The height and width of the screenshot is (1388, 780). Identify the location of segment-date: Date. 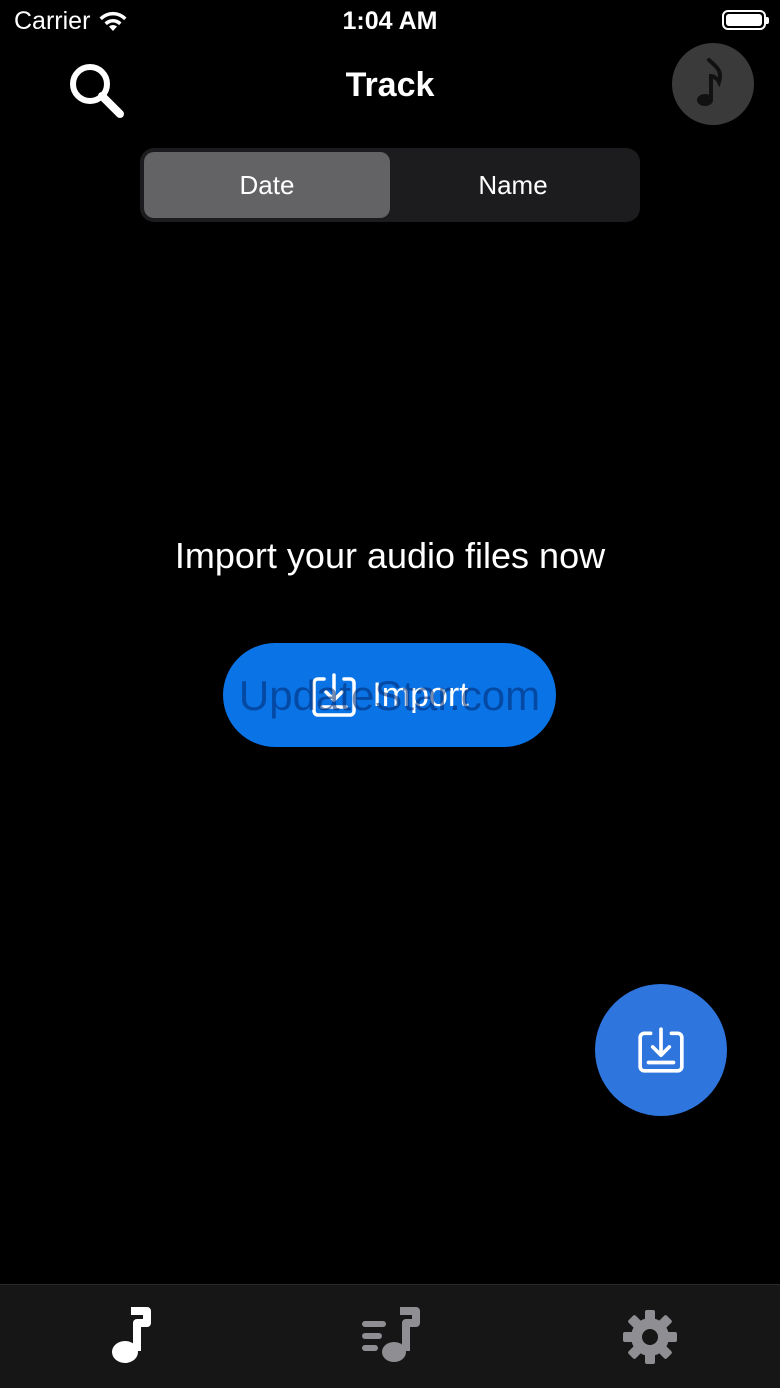
(267, 185).